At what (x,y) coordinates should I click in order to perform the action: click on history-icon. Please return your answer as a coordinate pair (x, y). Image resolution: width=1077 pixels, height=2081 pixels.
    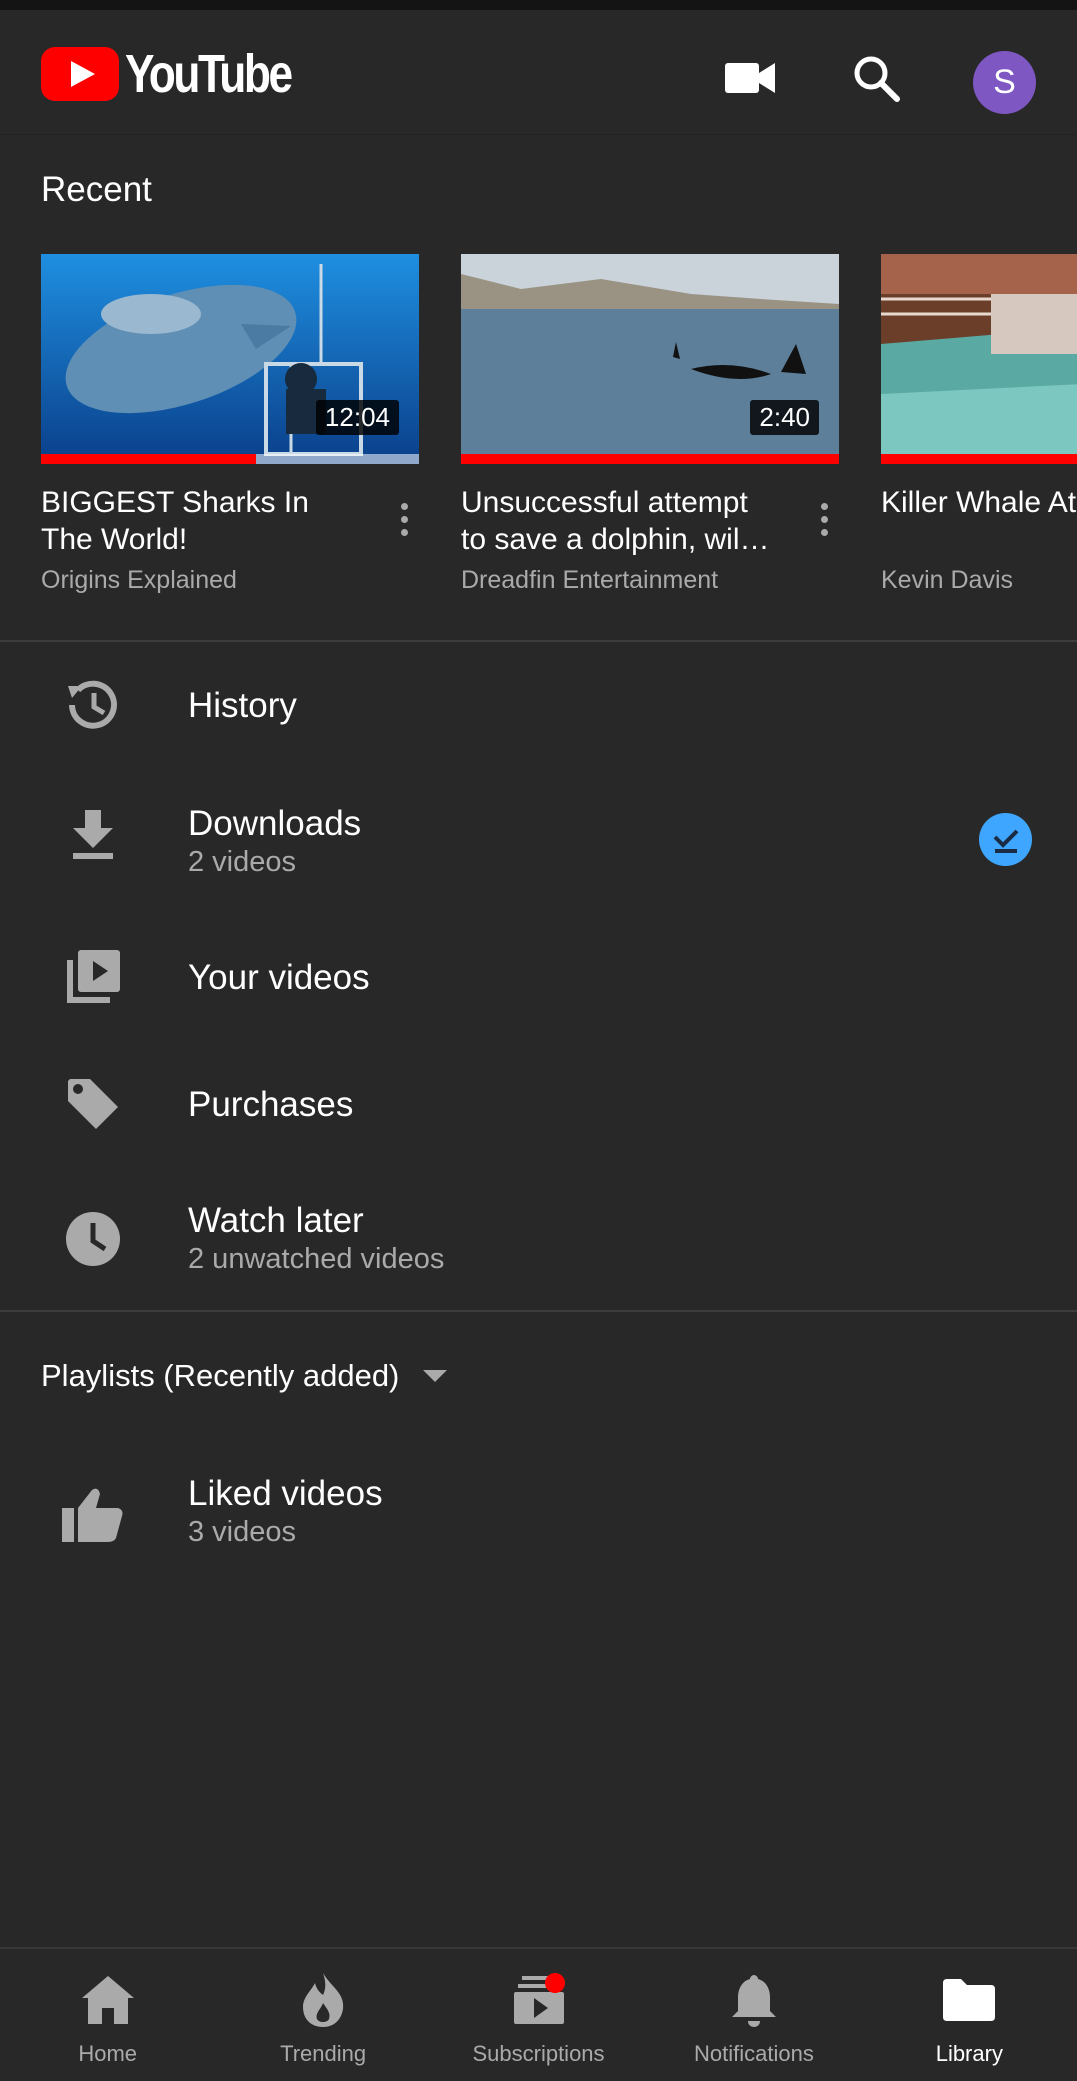
    Looking at the image, I should click on (93, 705).